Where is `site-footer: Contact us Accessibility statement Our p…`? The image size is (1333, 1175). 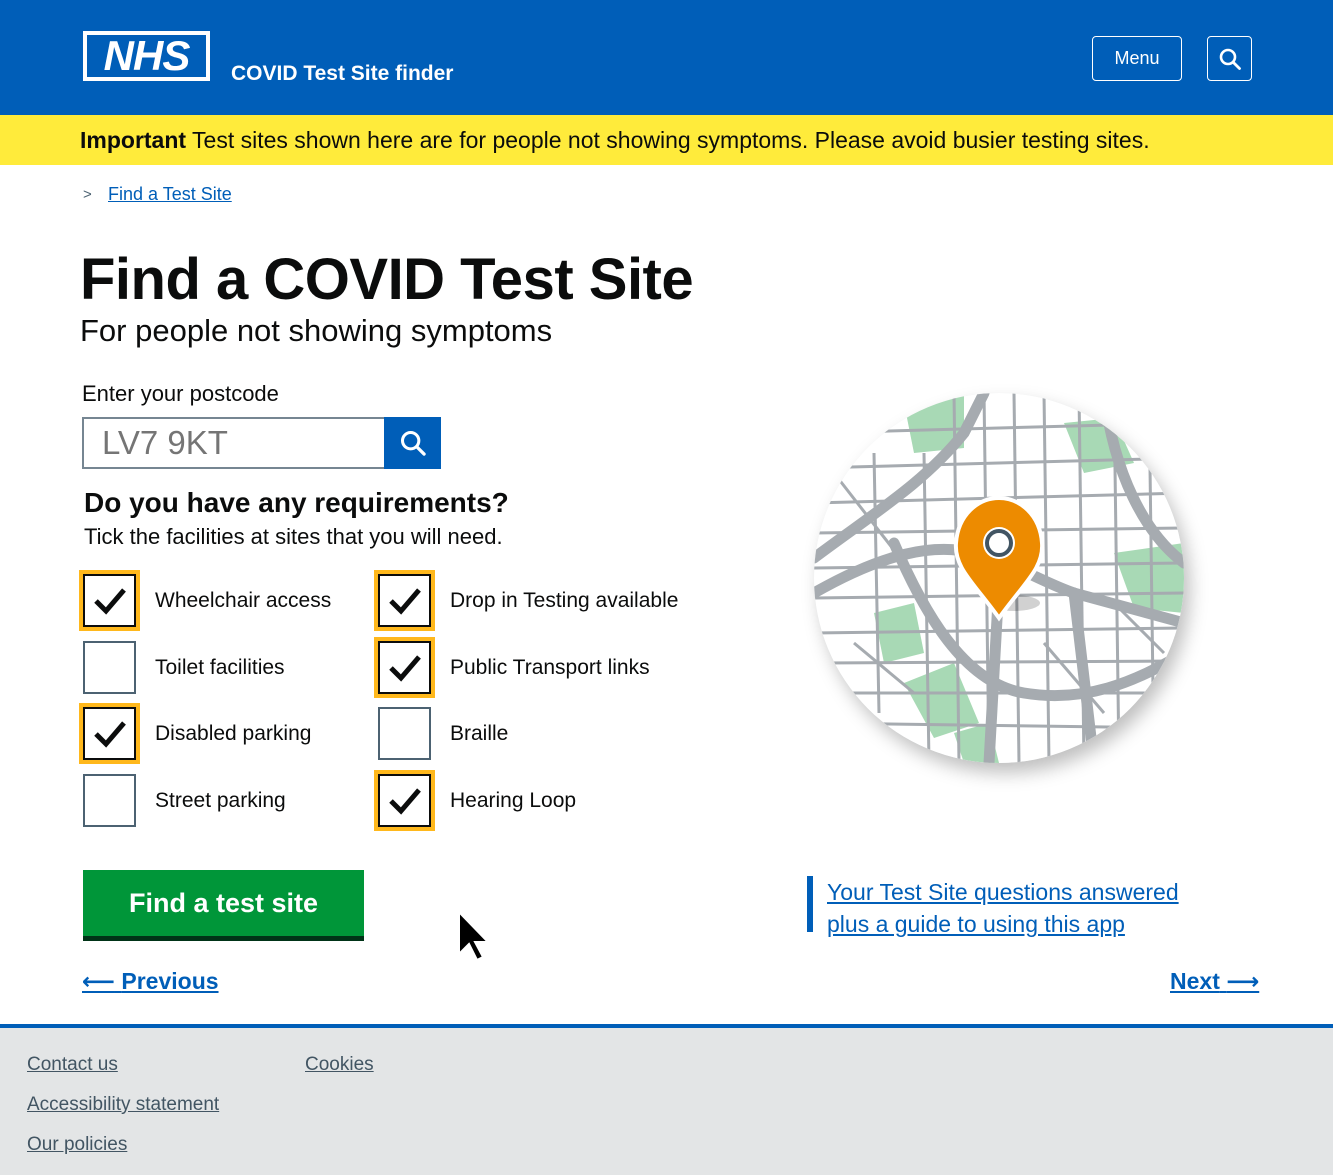
site-footer: Contact us Accessibility statement Our p… is located at coordinates (666, 1099).